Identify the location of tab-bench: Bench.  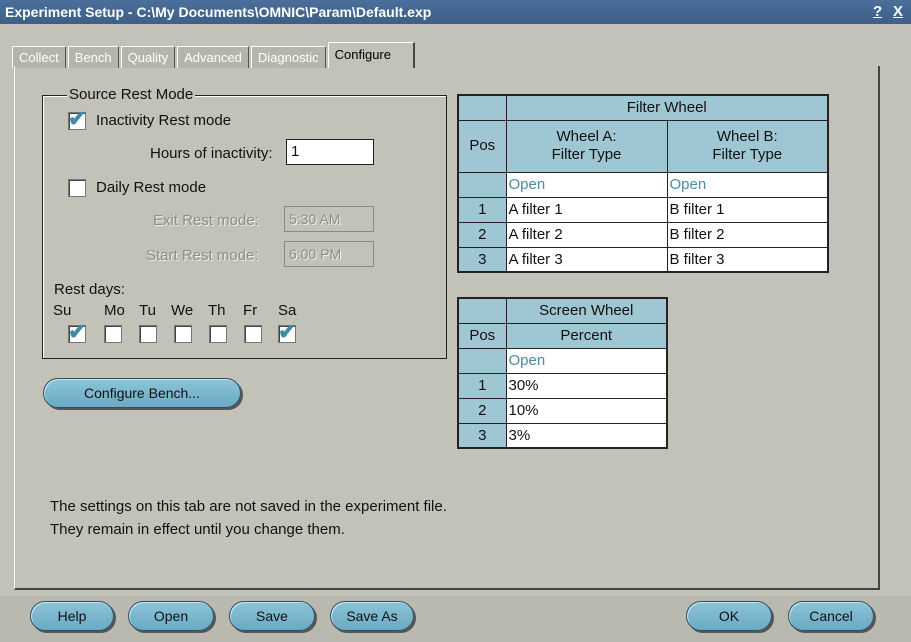
(93, 57).